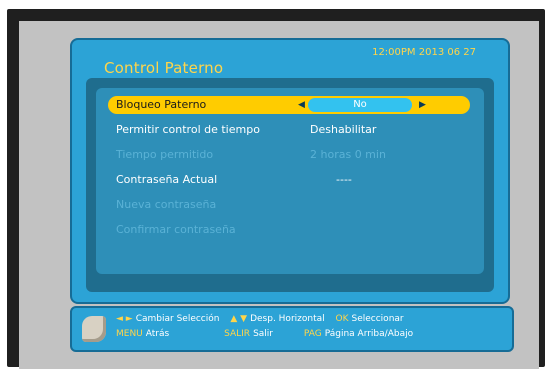 Image resolution: width=552 pixels, height=374 pixels. Describe the element at coordinates (177, 319) in the screenshot. I see `help-text-change-selection: Cambiar Selección` at that location.